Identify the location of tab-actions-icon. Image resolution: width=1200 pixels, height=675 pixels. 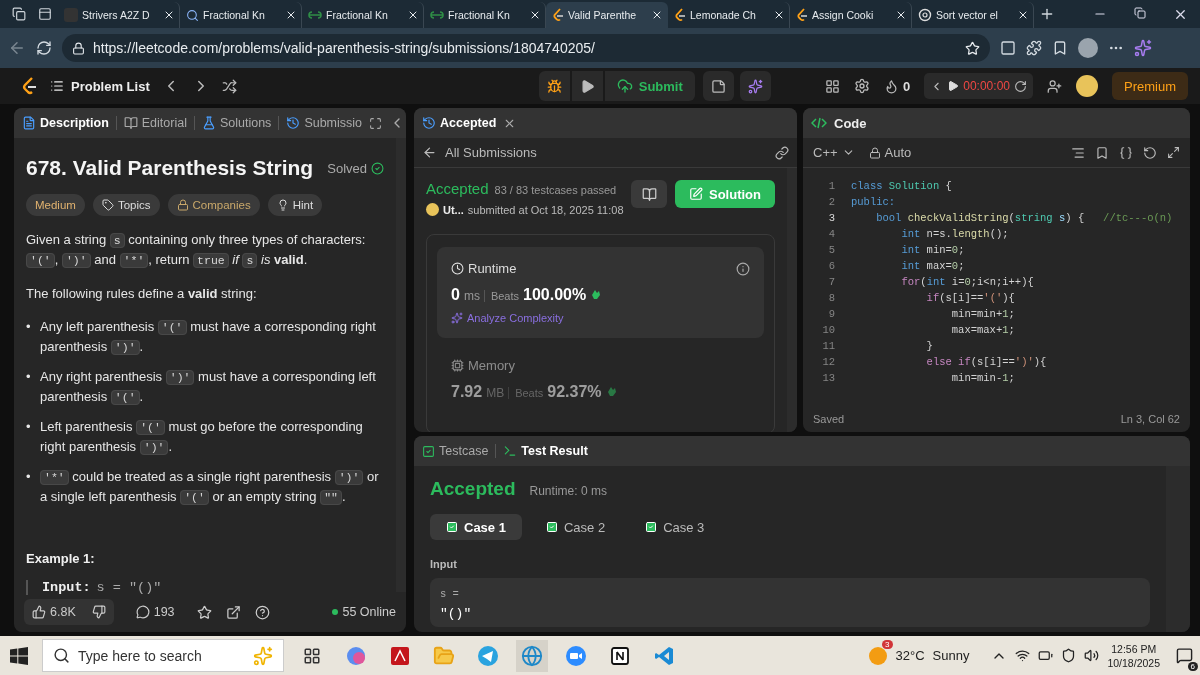
(45, 14).